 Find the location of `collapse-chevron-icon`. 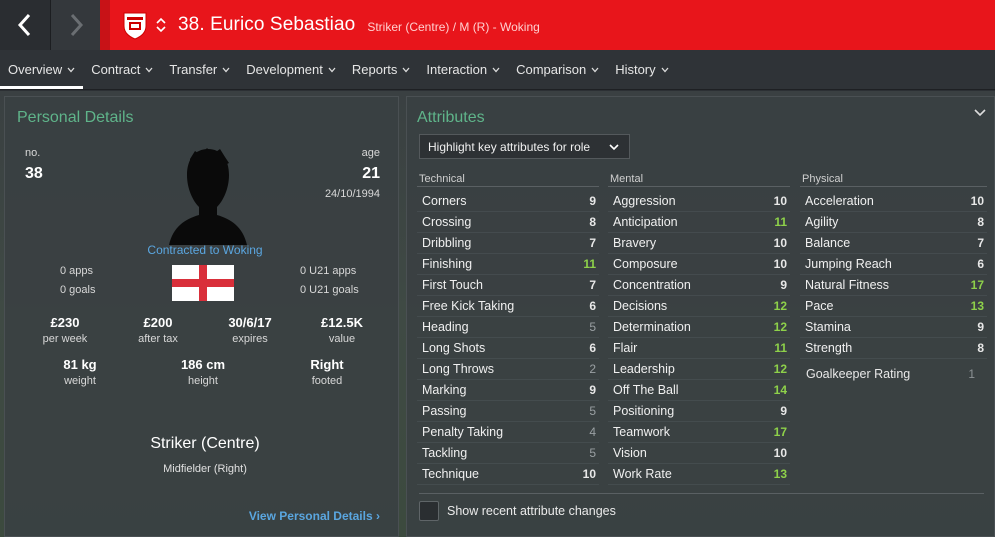

collapse-chevron-icon is located at coordinates (980, 113).